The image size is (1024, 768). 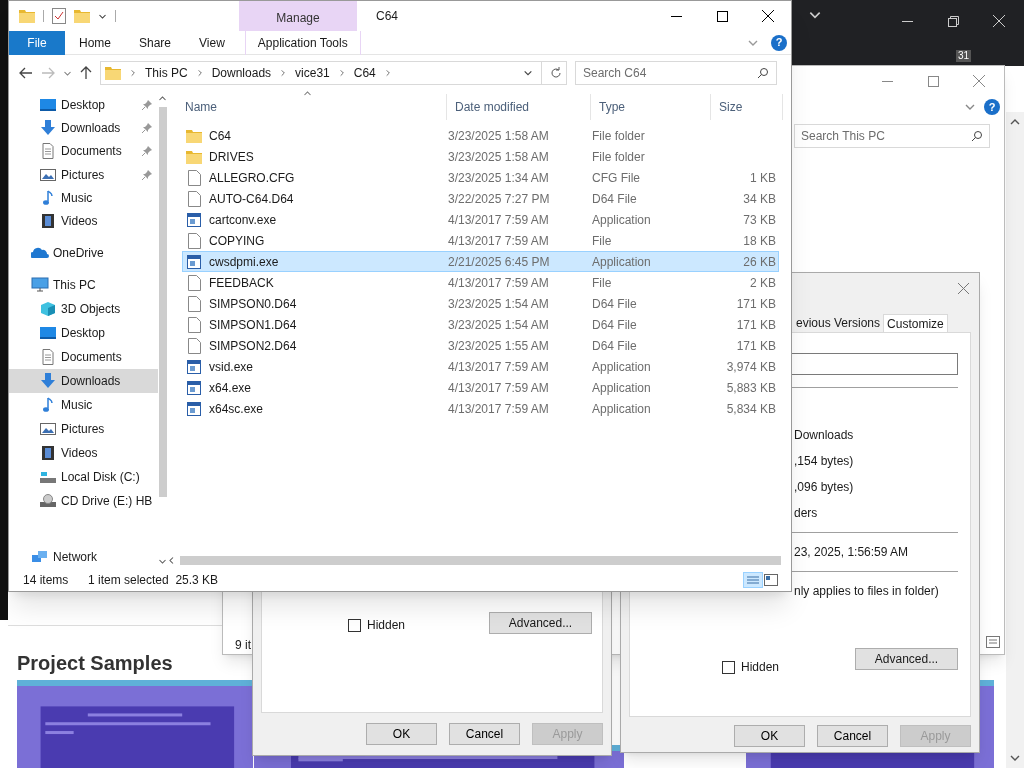 What do you see at coordinates (84, 556) in the screenshot?
I see `nav-item: Network` at bounding box center [84, 556].